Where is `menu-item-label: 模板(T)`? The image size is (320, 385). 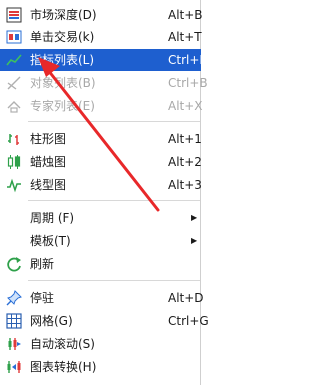
menu-item-label: 模板(T) is located at coordinates (50, 241).